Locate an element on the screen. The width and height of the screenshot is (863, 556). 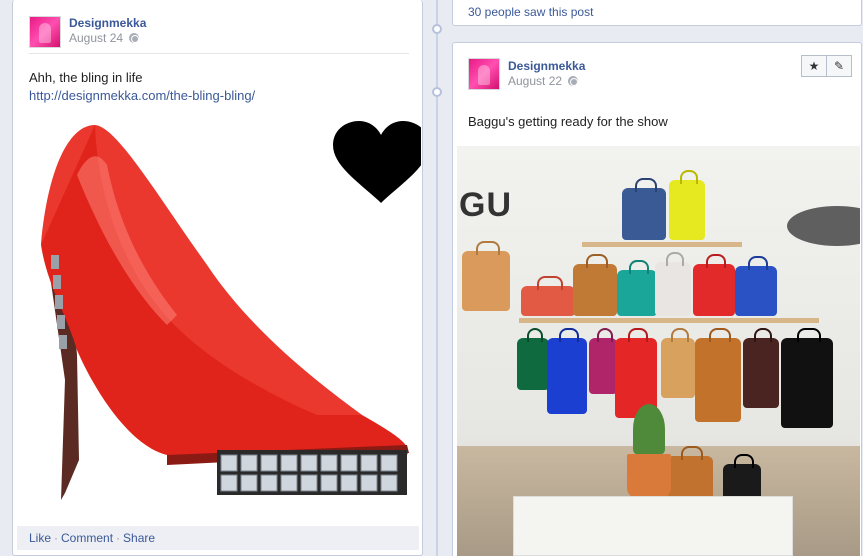
comment-link: Comment is located at coordinates (87, 538).